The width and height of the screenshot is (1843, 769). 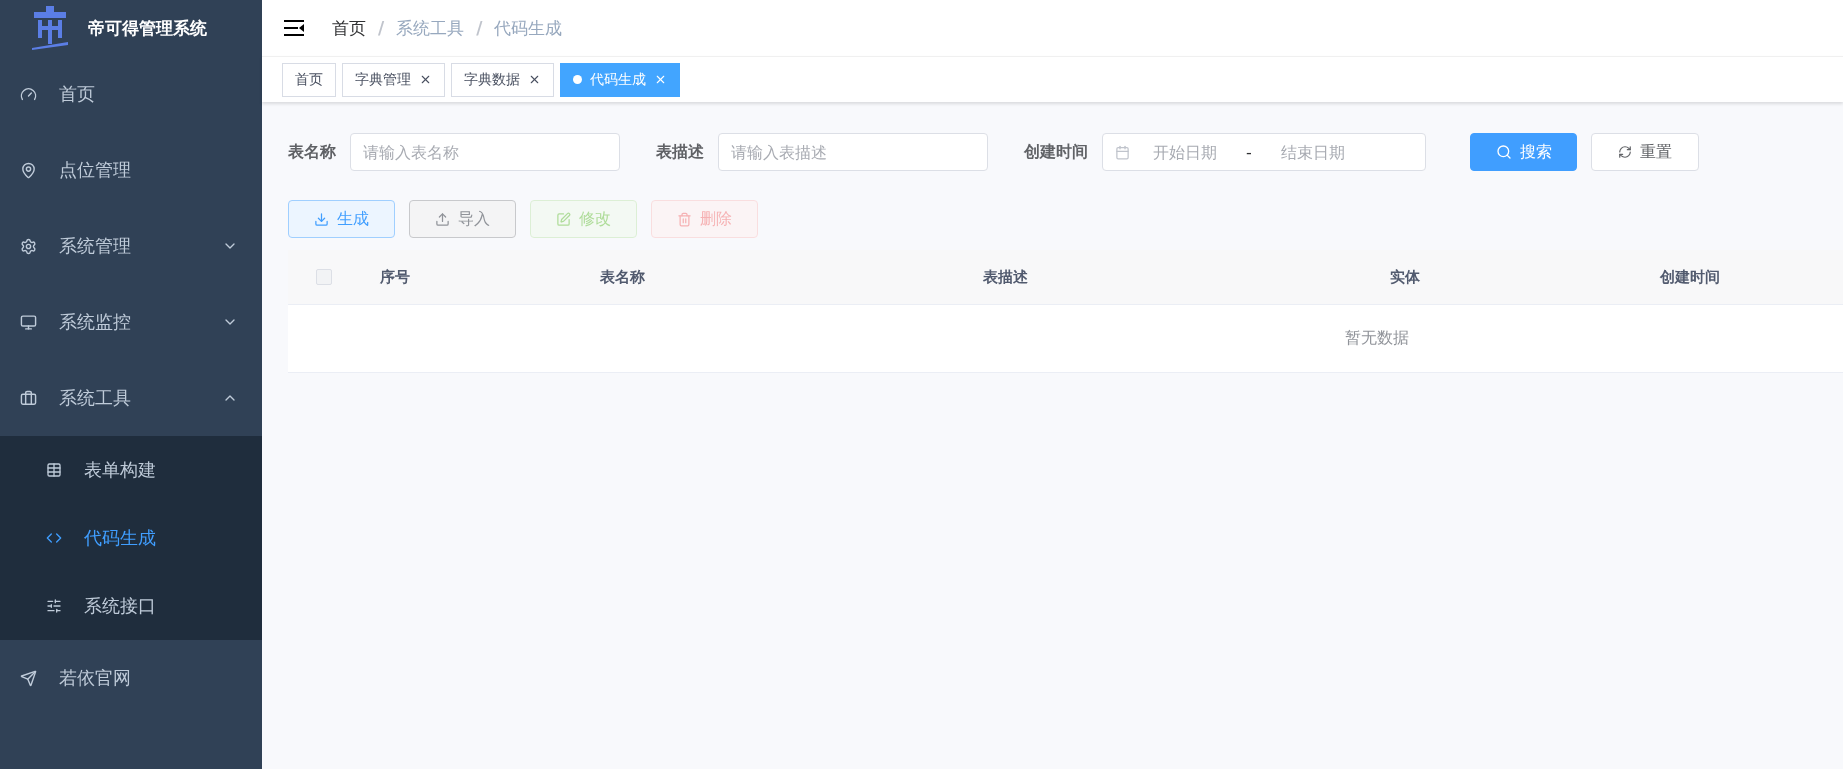 I want to click on active-dot-icon, so click(x=577, y=79).